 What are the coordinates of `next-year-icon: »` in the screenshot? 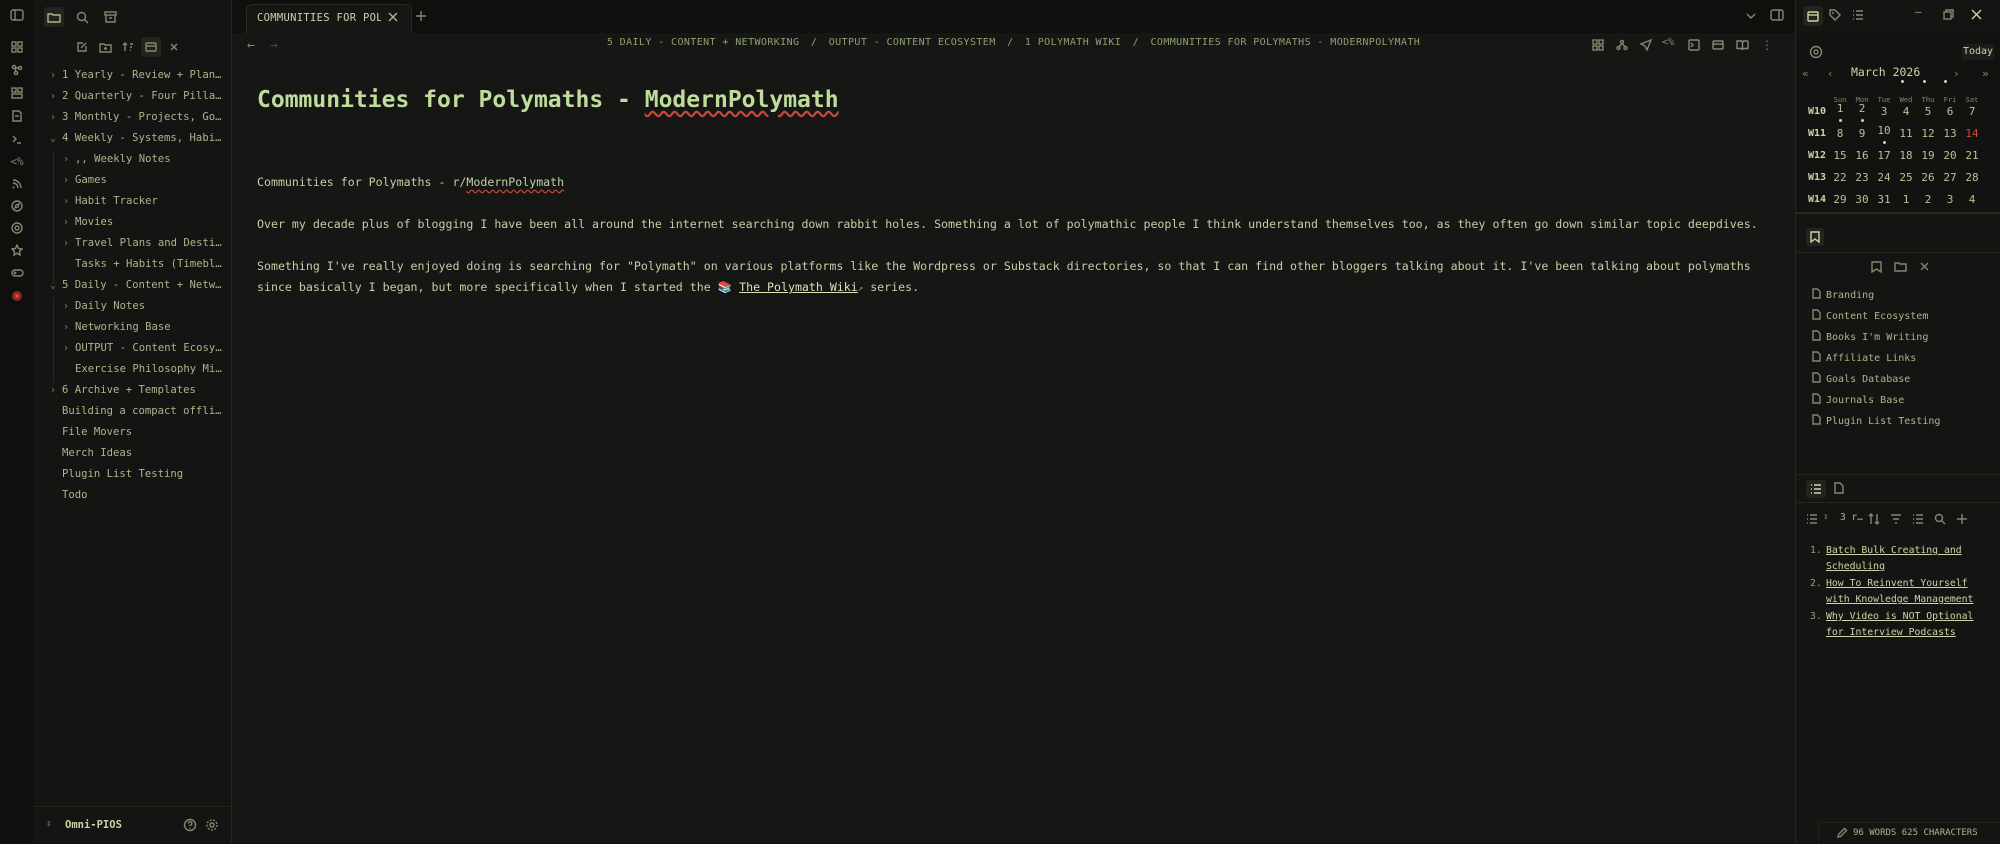 It's located at (1985, 73).